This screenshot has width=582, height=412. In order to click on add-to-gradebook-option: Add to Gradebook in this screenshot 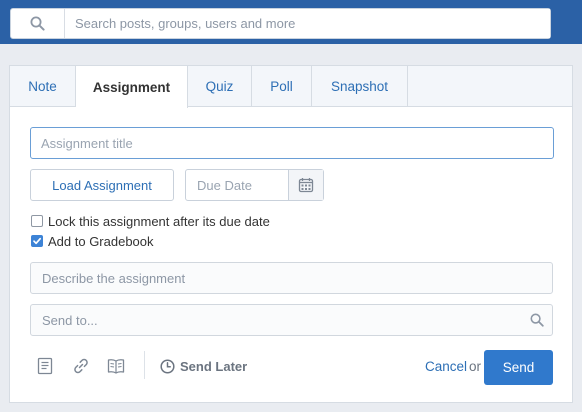, I will do `click(92, 241)`.